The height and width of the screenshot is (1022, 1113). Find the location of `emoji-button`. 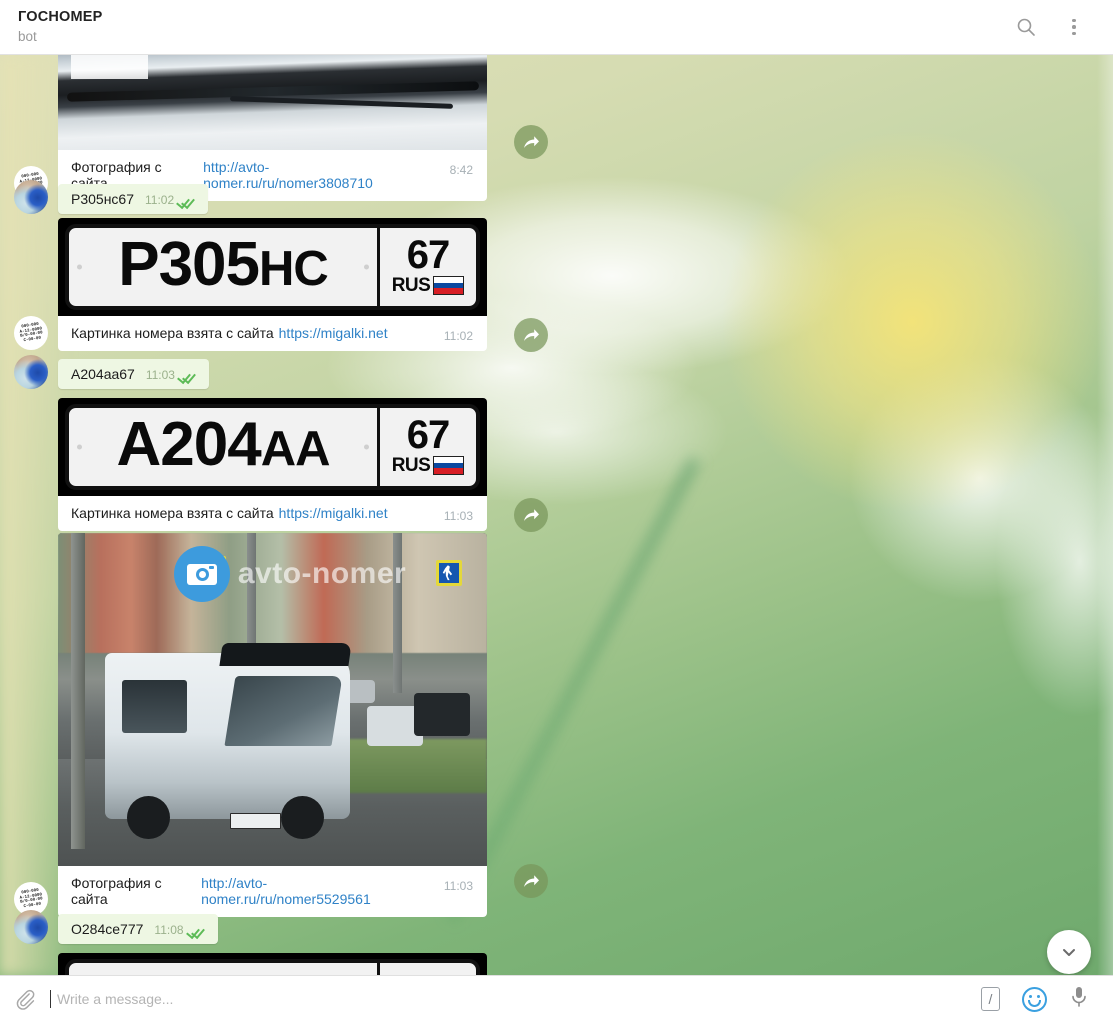

emoji-button is located at coordinates (1034, 999).